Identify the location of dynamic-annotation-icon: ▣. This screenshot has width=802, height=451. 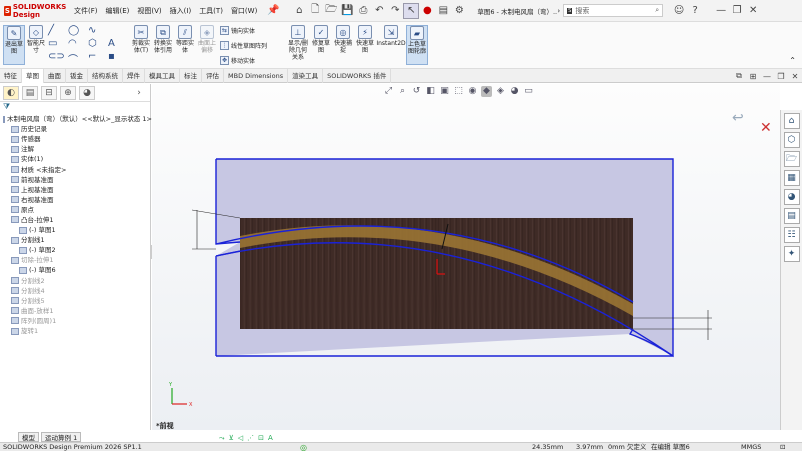
(444, 91).